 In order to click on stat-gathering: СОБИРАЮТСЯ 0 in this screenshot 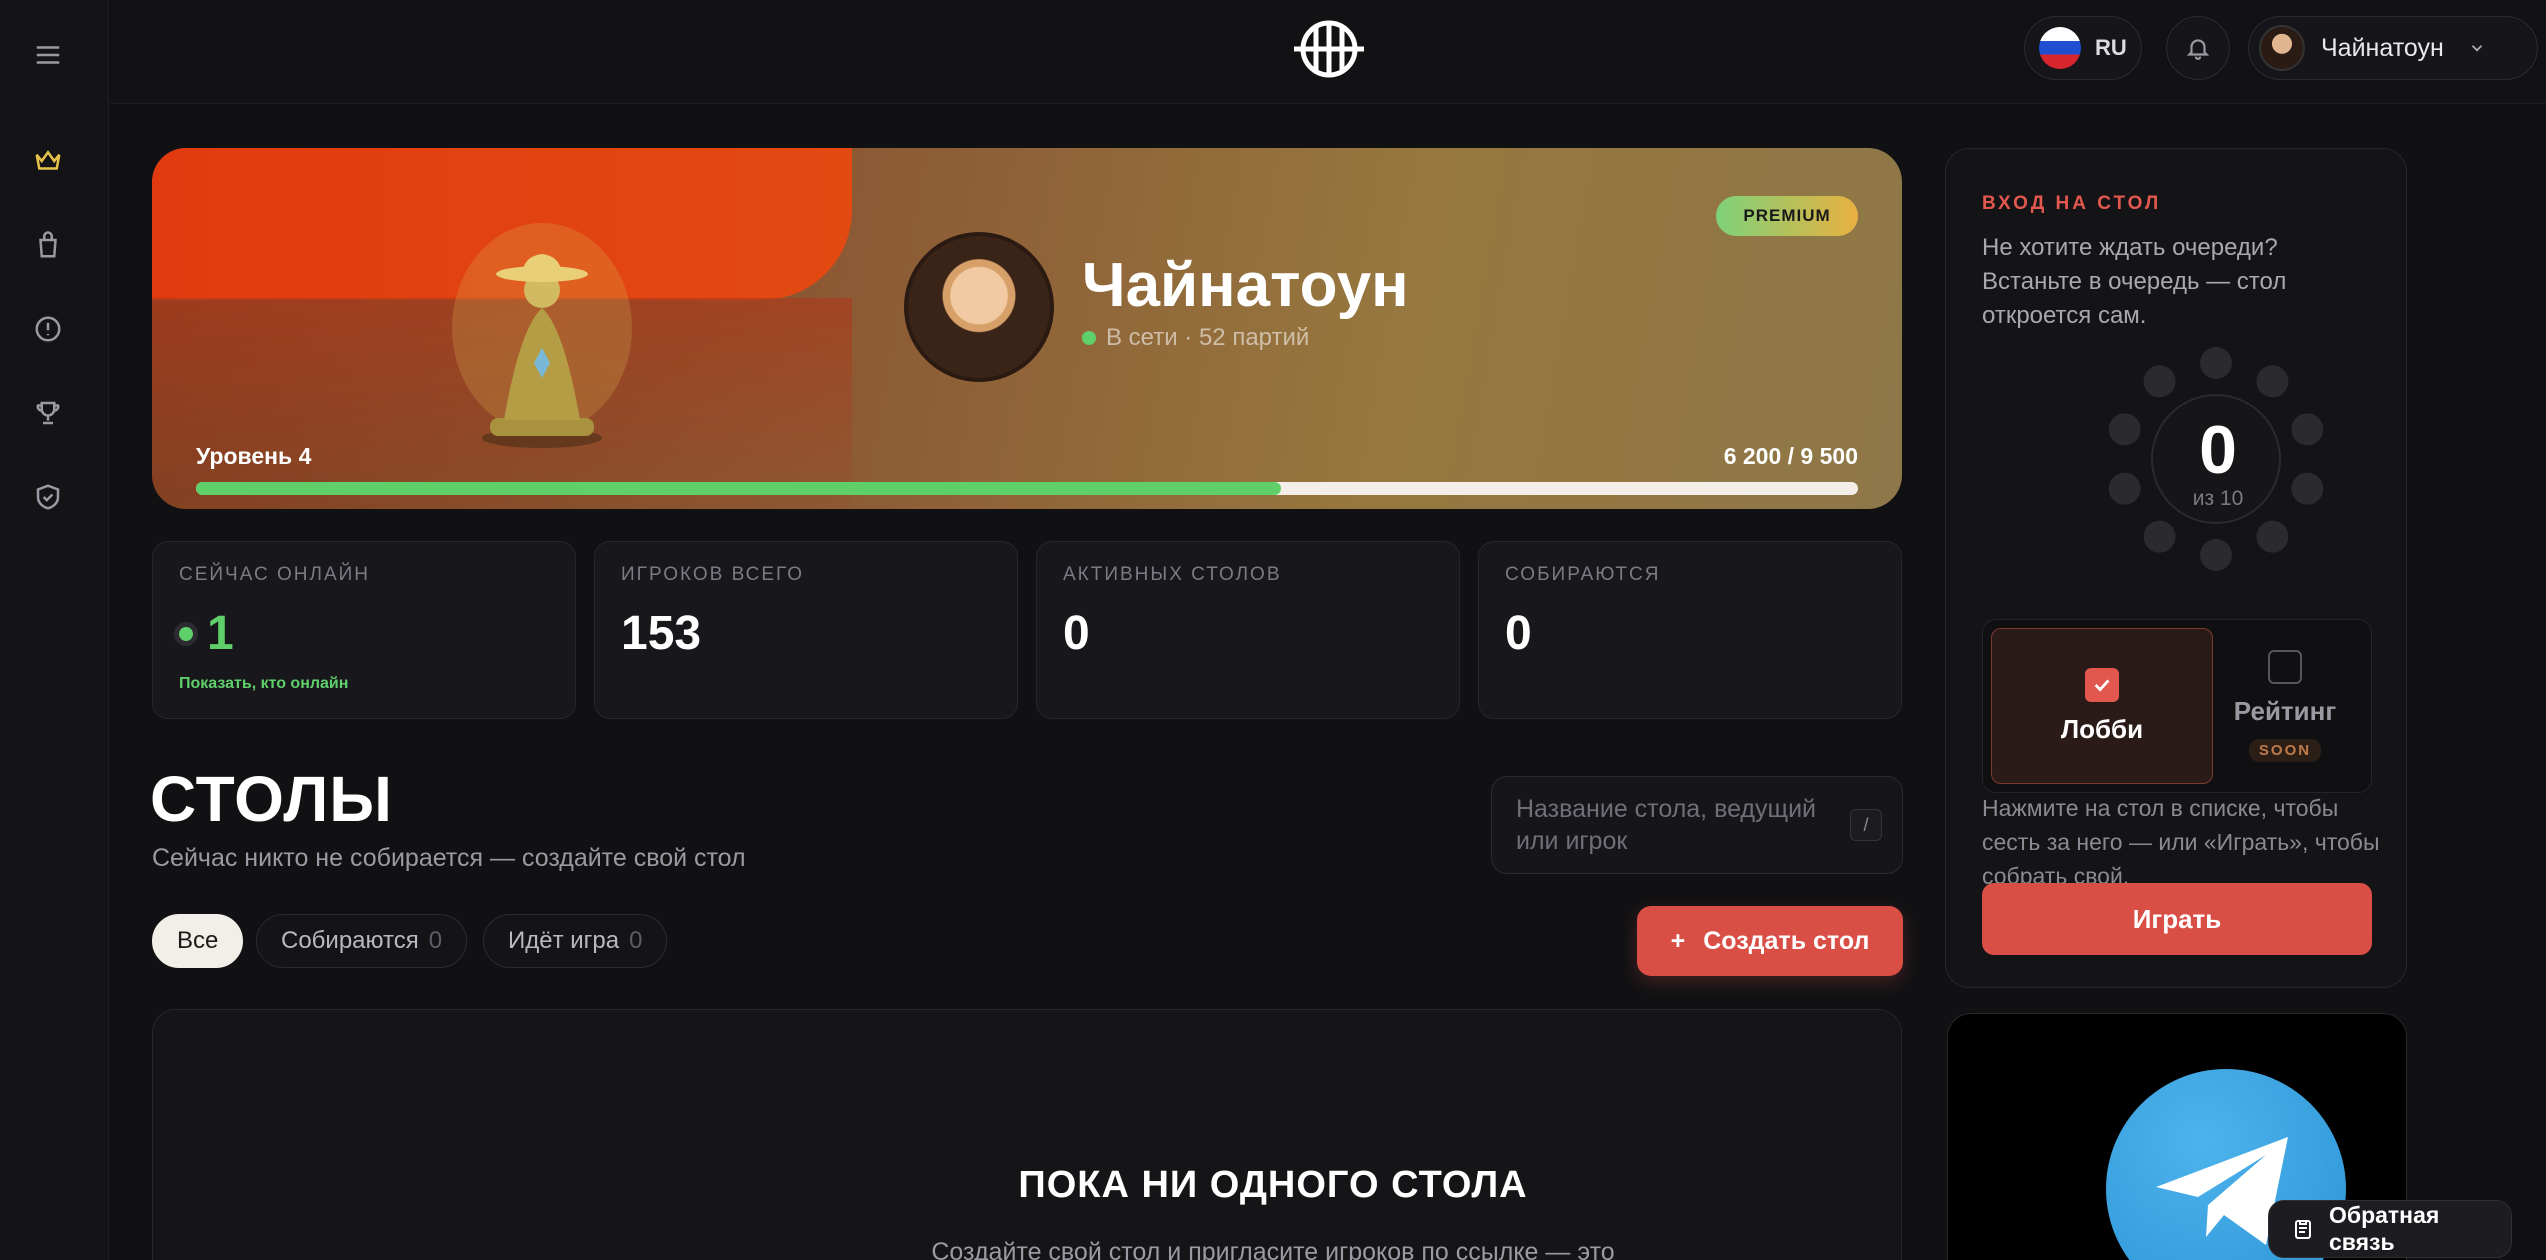, I will do `click(1690, 630)`.